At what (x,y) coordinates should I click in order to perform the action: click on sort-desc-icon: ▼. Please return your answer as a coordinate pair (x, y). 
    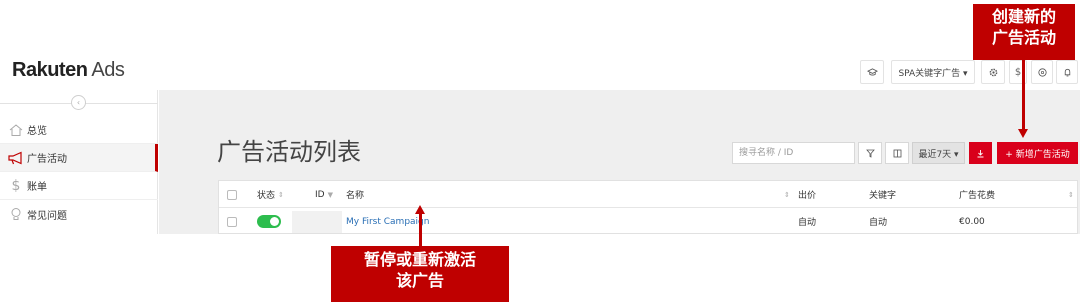
    Looking at the image, I should click on (330, 194).